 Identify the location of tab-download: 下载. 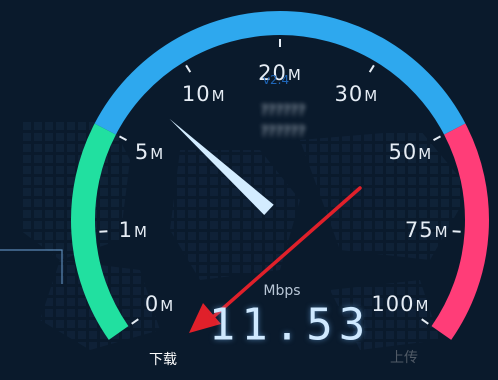
(163, 359).